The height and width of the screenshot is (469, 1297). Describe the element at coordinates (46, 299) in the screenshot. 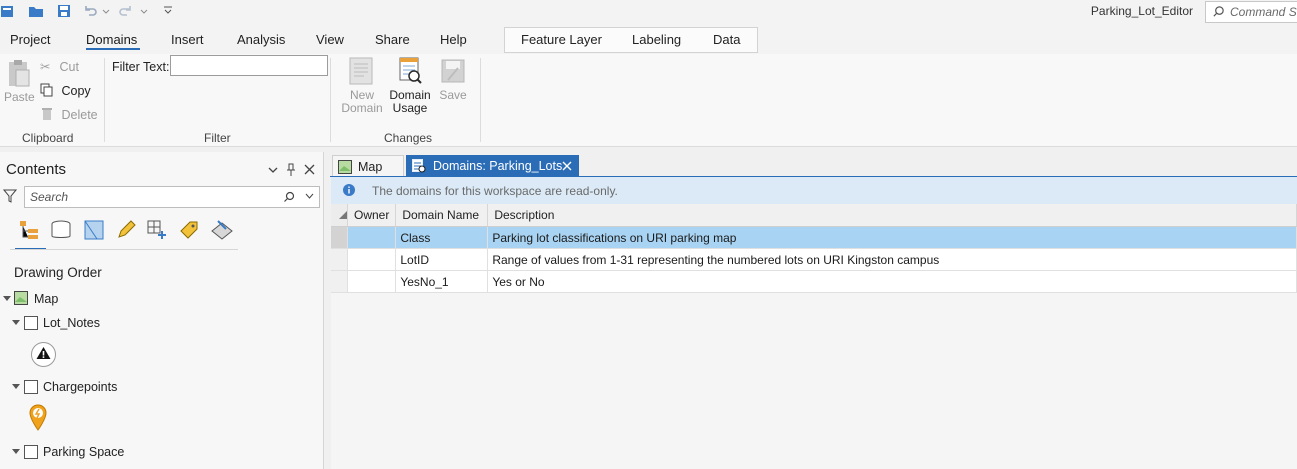

I see `map-tree-item: Map` at that location.